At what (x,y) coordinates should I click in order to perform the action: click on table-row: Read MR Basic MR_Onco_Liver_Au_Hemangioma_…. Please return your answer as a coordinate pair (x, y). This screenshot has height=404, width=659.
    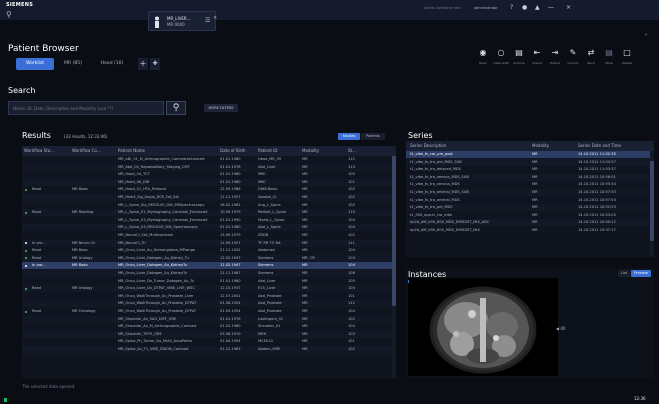
    Looking at the image, I should click on (209, 250).